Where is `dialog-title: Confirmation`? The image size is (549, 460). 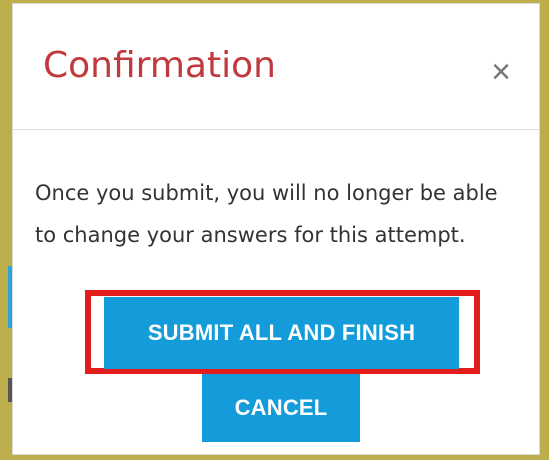 dialog-title: Confirmation is located at coordinates (159, 65).